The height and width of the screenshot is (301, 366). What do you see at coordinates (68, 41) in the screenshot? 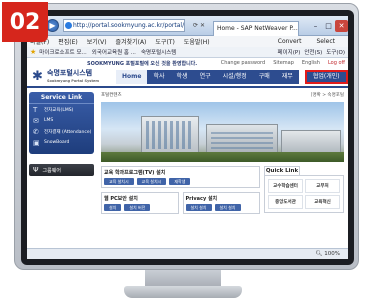
I see `menu-edit: 편집(E)` at bounding box center [68, 41].